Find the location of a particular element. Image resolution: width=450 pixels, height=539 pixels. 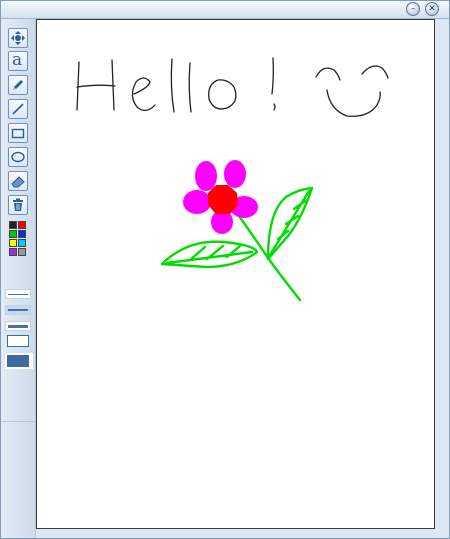

swatch-cyan is located at coordinates (22, 243).